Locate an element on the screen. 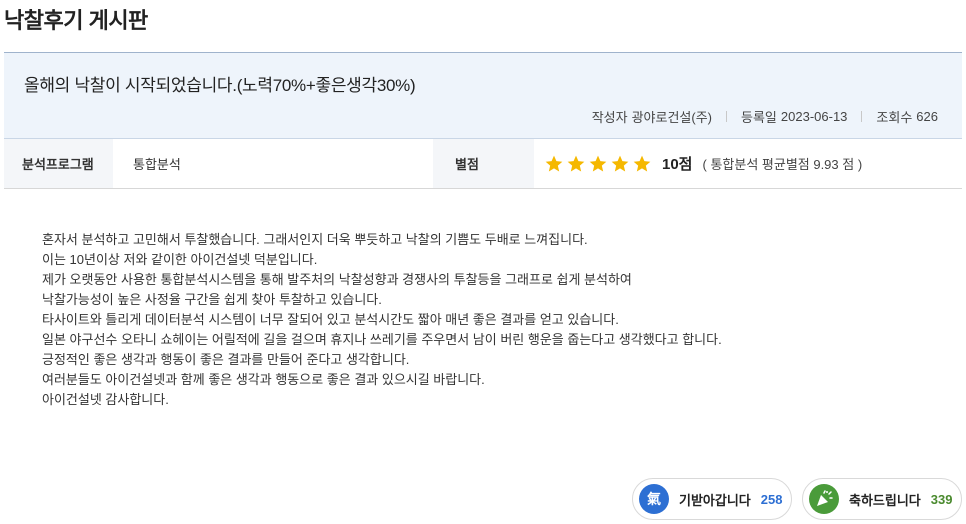  body-line: 낙찰가능성이 높은 사정율 구간을 쉽게 찾아 투찰하고 있습니다. is located at coordinates (212, 299).